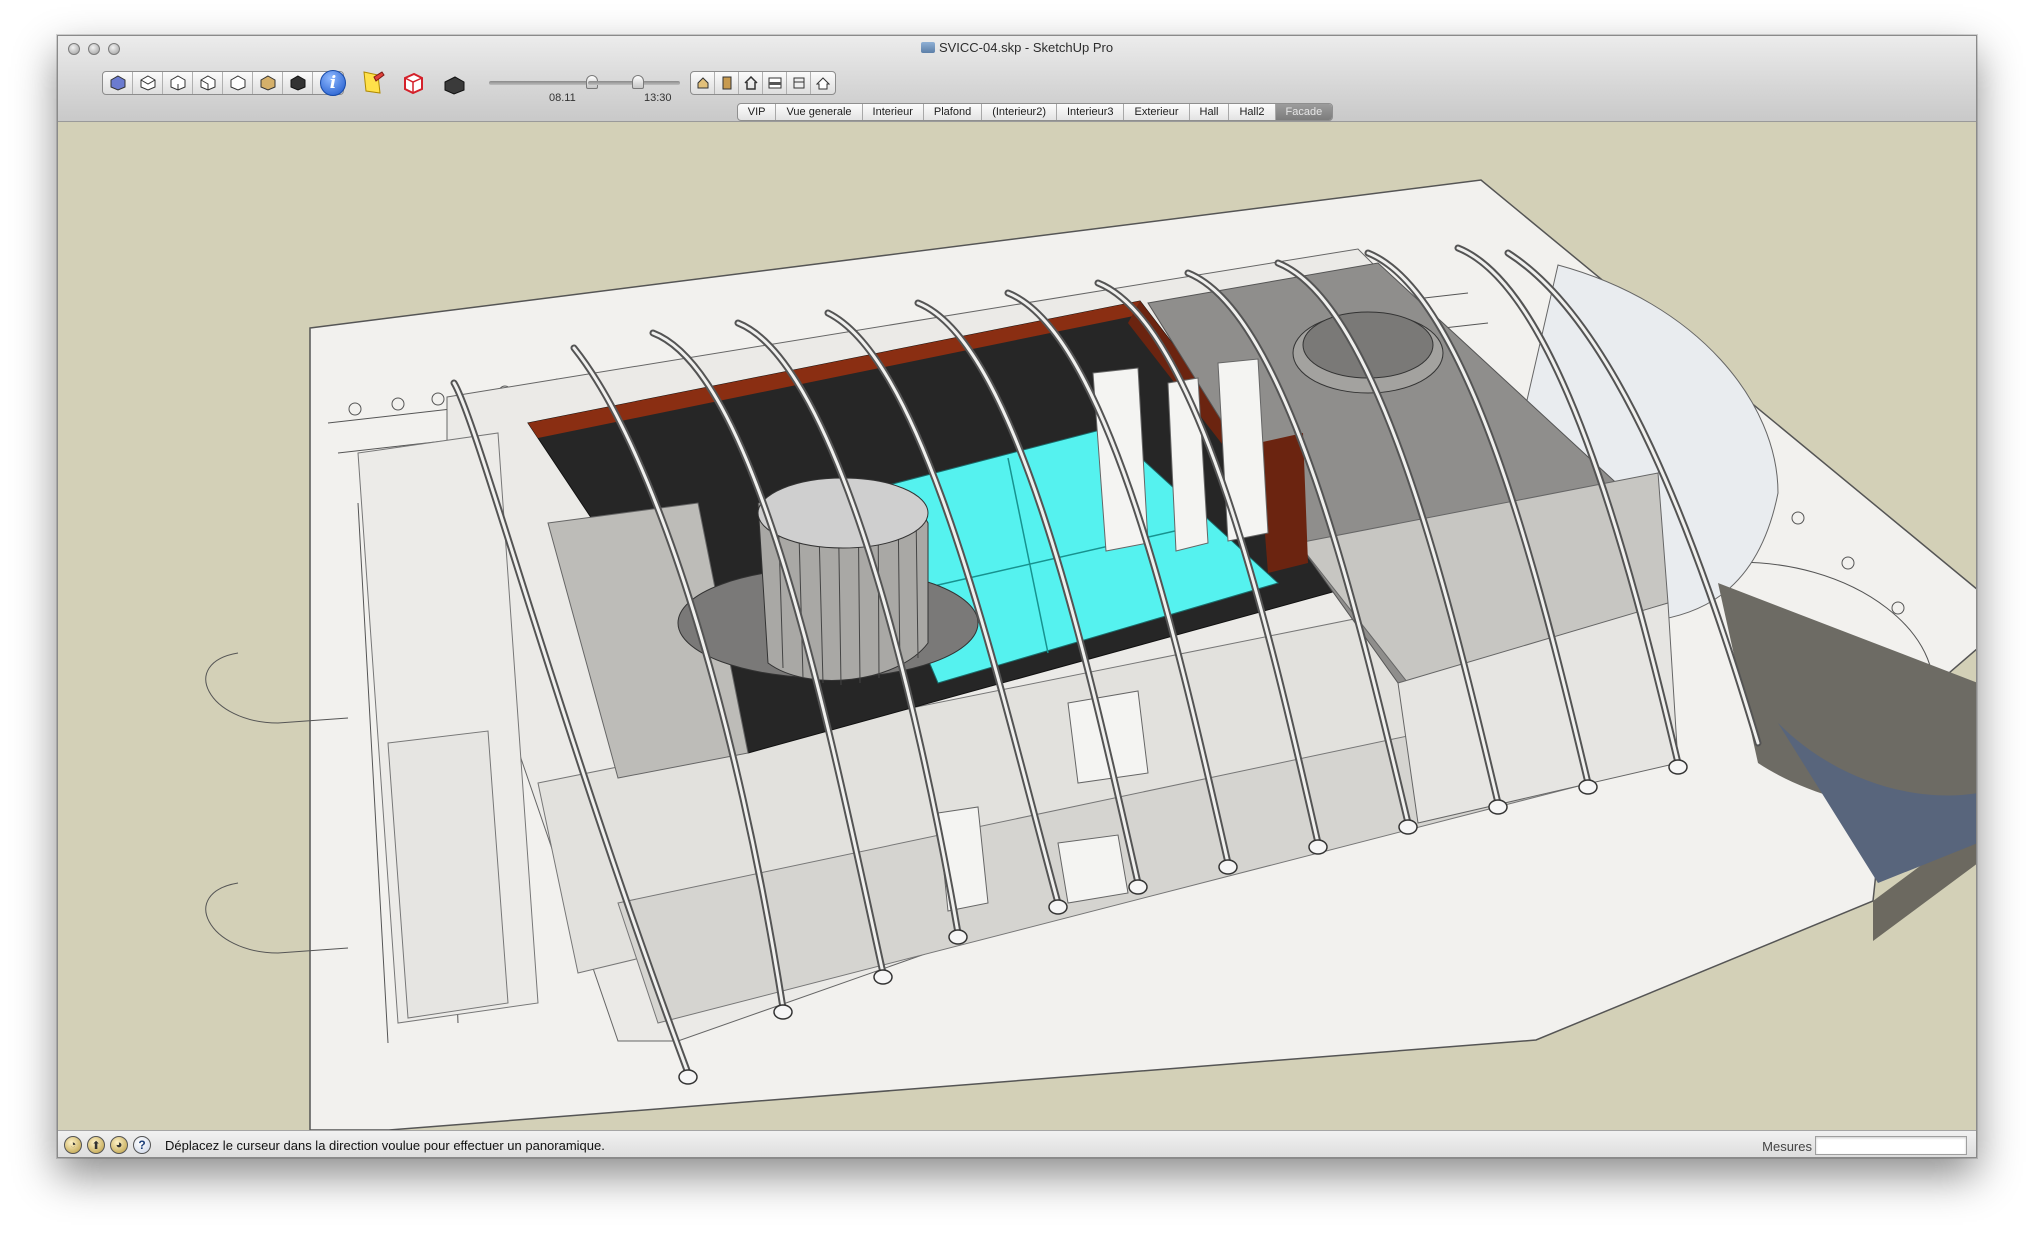  Describe the element at coordinates (727, 83) in the screenshot. I see `door-icon` at that location.